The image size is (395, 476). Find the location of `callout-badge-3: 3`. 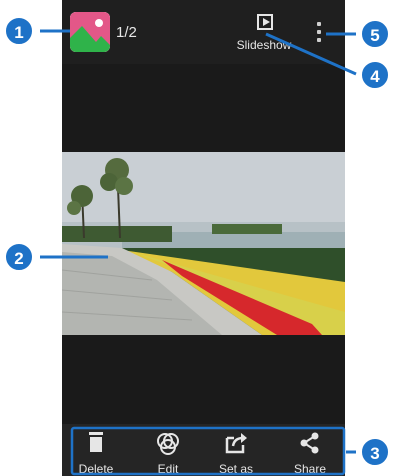

callout-badge-3: 3 is located at coordinates (375, 452).